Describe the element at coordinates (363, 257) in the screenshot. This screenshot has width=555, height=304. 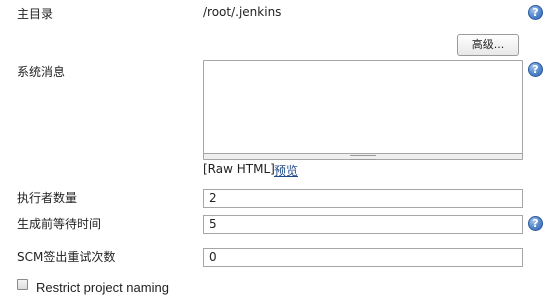
I see `scm-retry-input: 0` at that location.